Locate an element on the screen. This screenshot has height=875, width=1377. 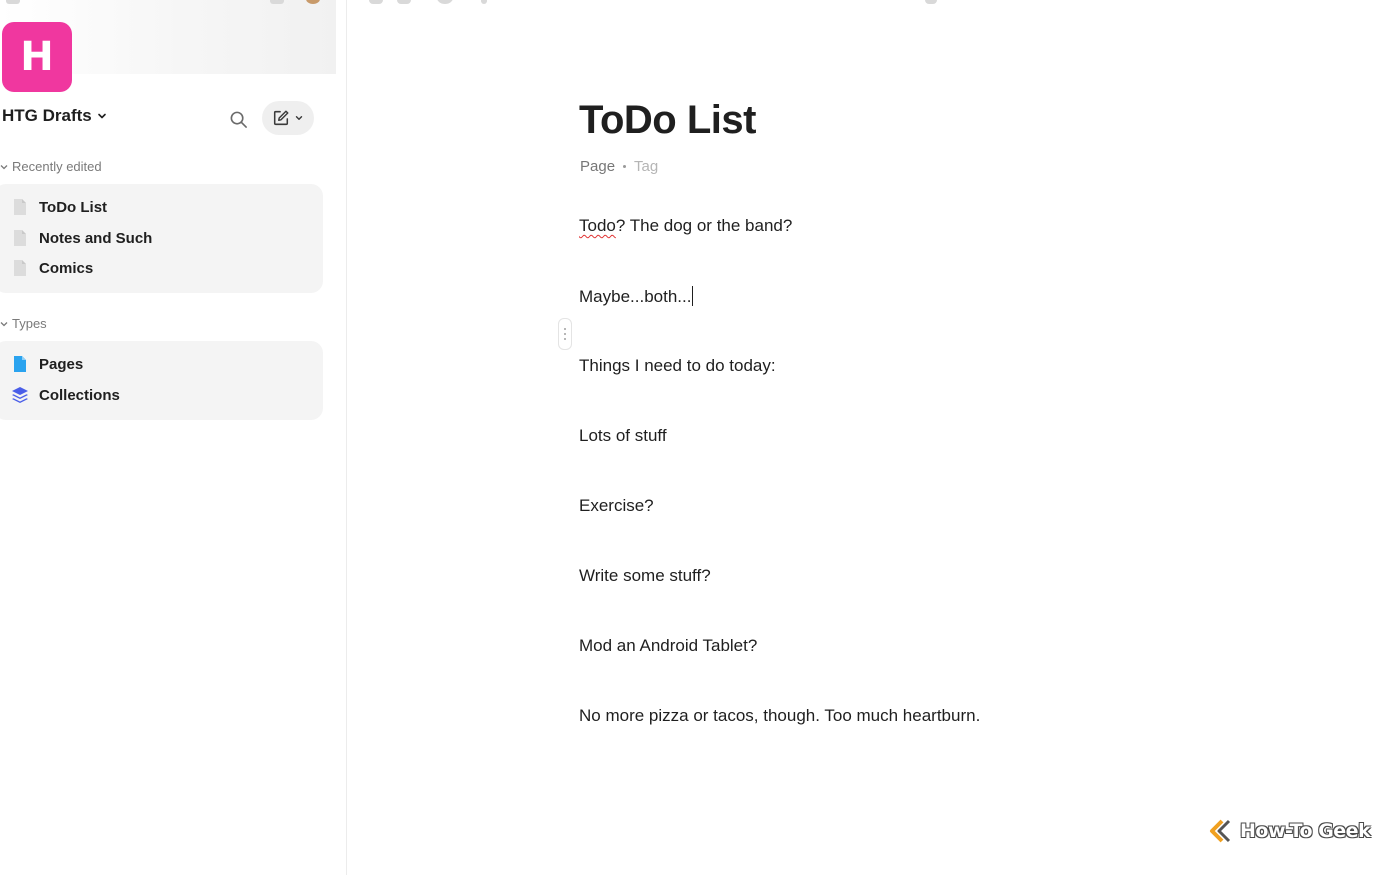
block-text: ? The dog or the band? is located at coordinates (704, 225).